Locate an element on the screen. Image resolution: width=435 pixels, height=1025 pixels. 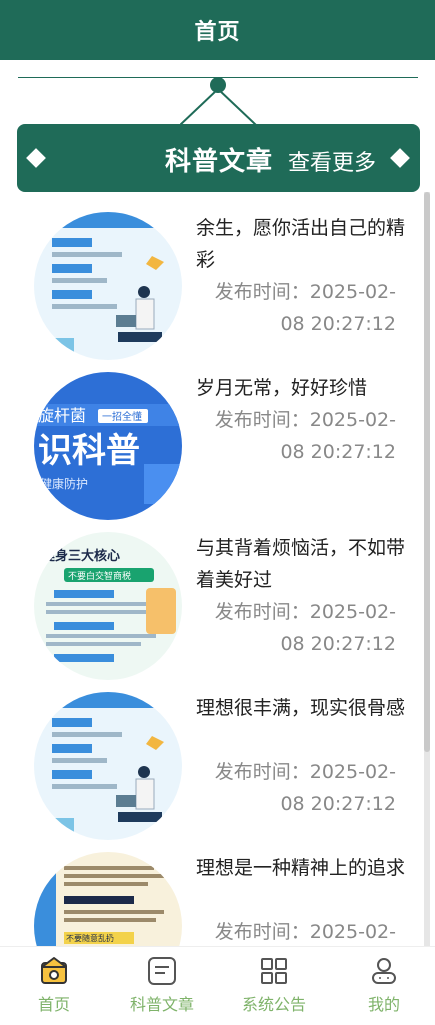
page-title: 首页 is located at coordinates (217, 32).